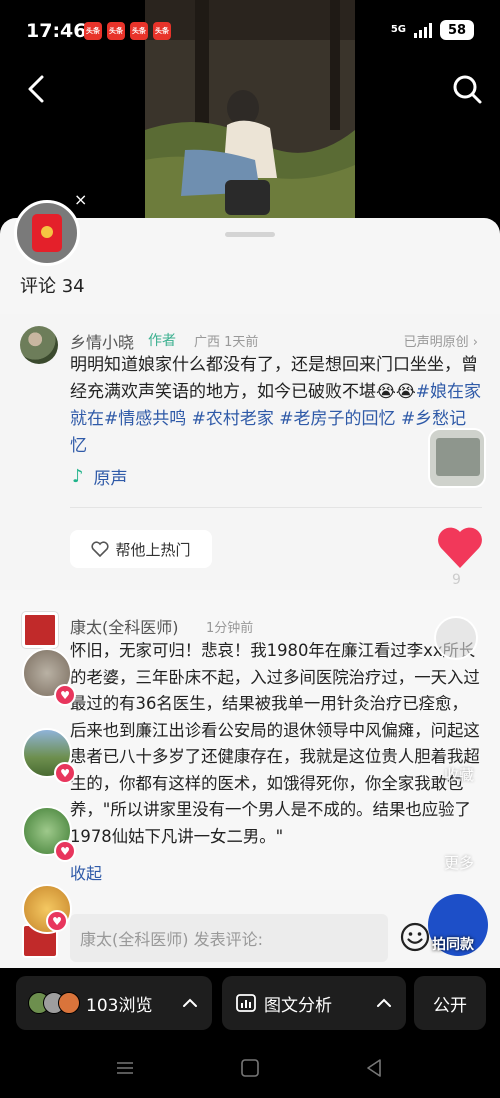 The image size is (500, 1098). I want to click on views-label: 103浏览, so click(119, 1005).